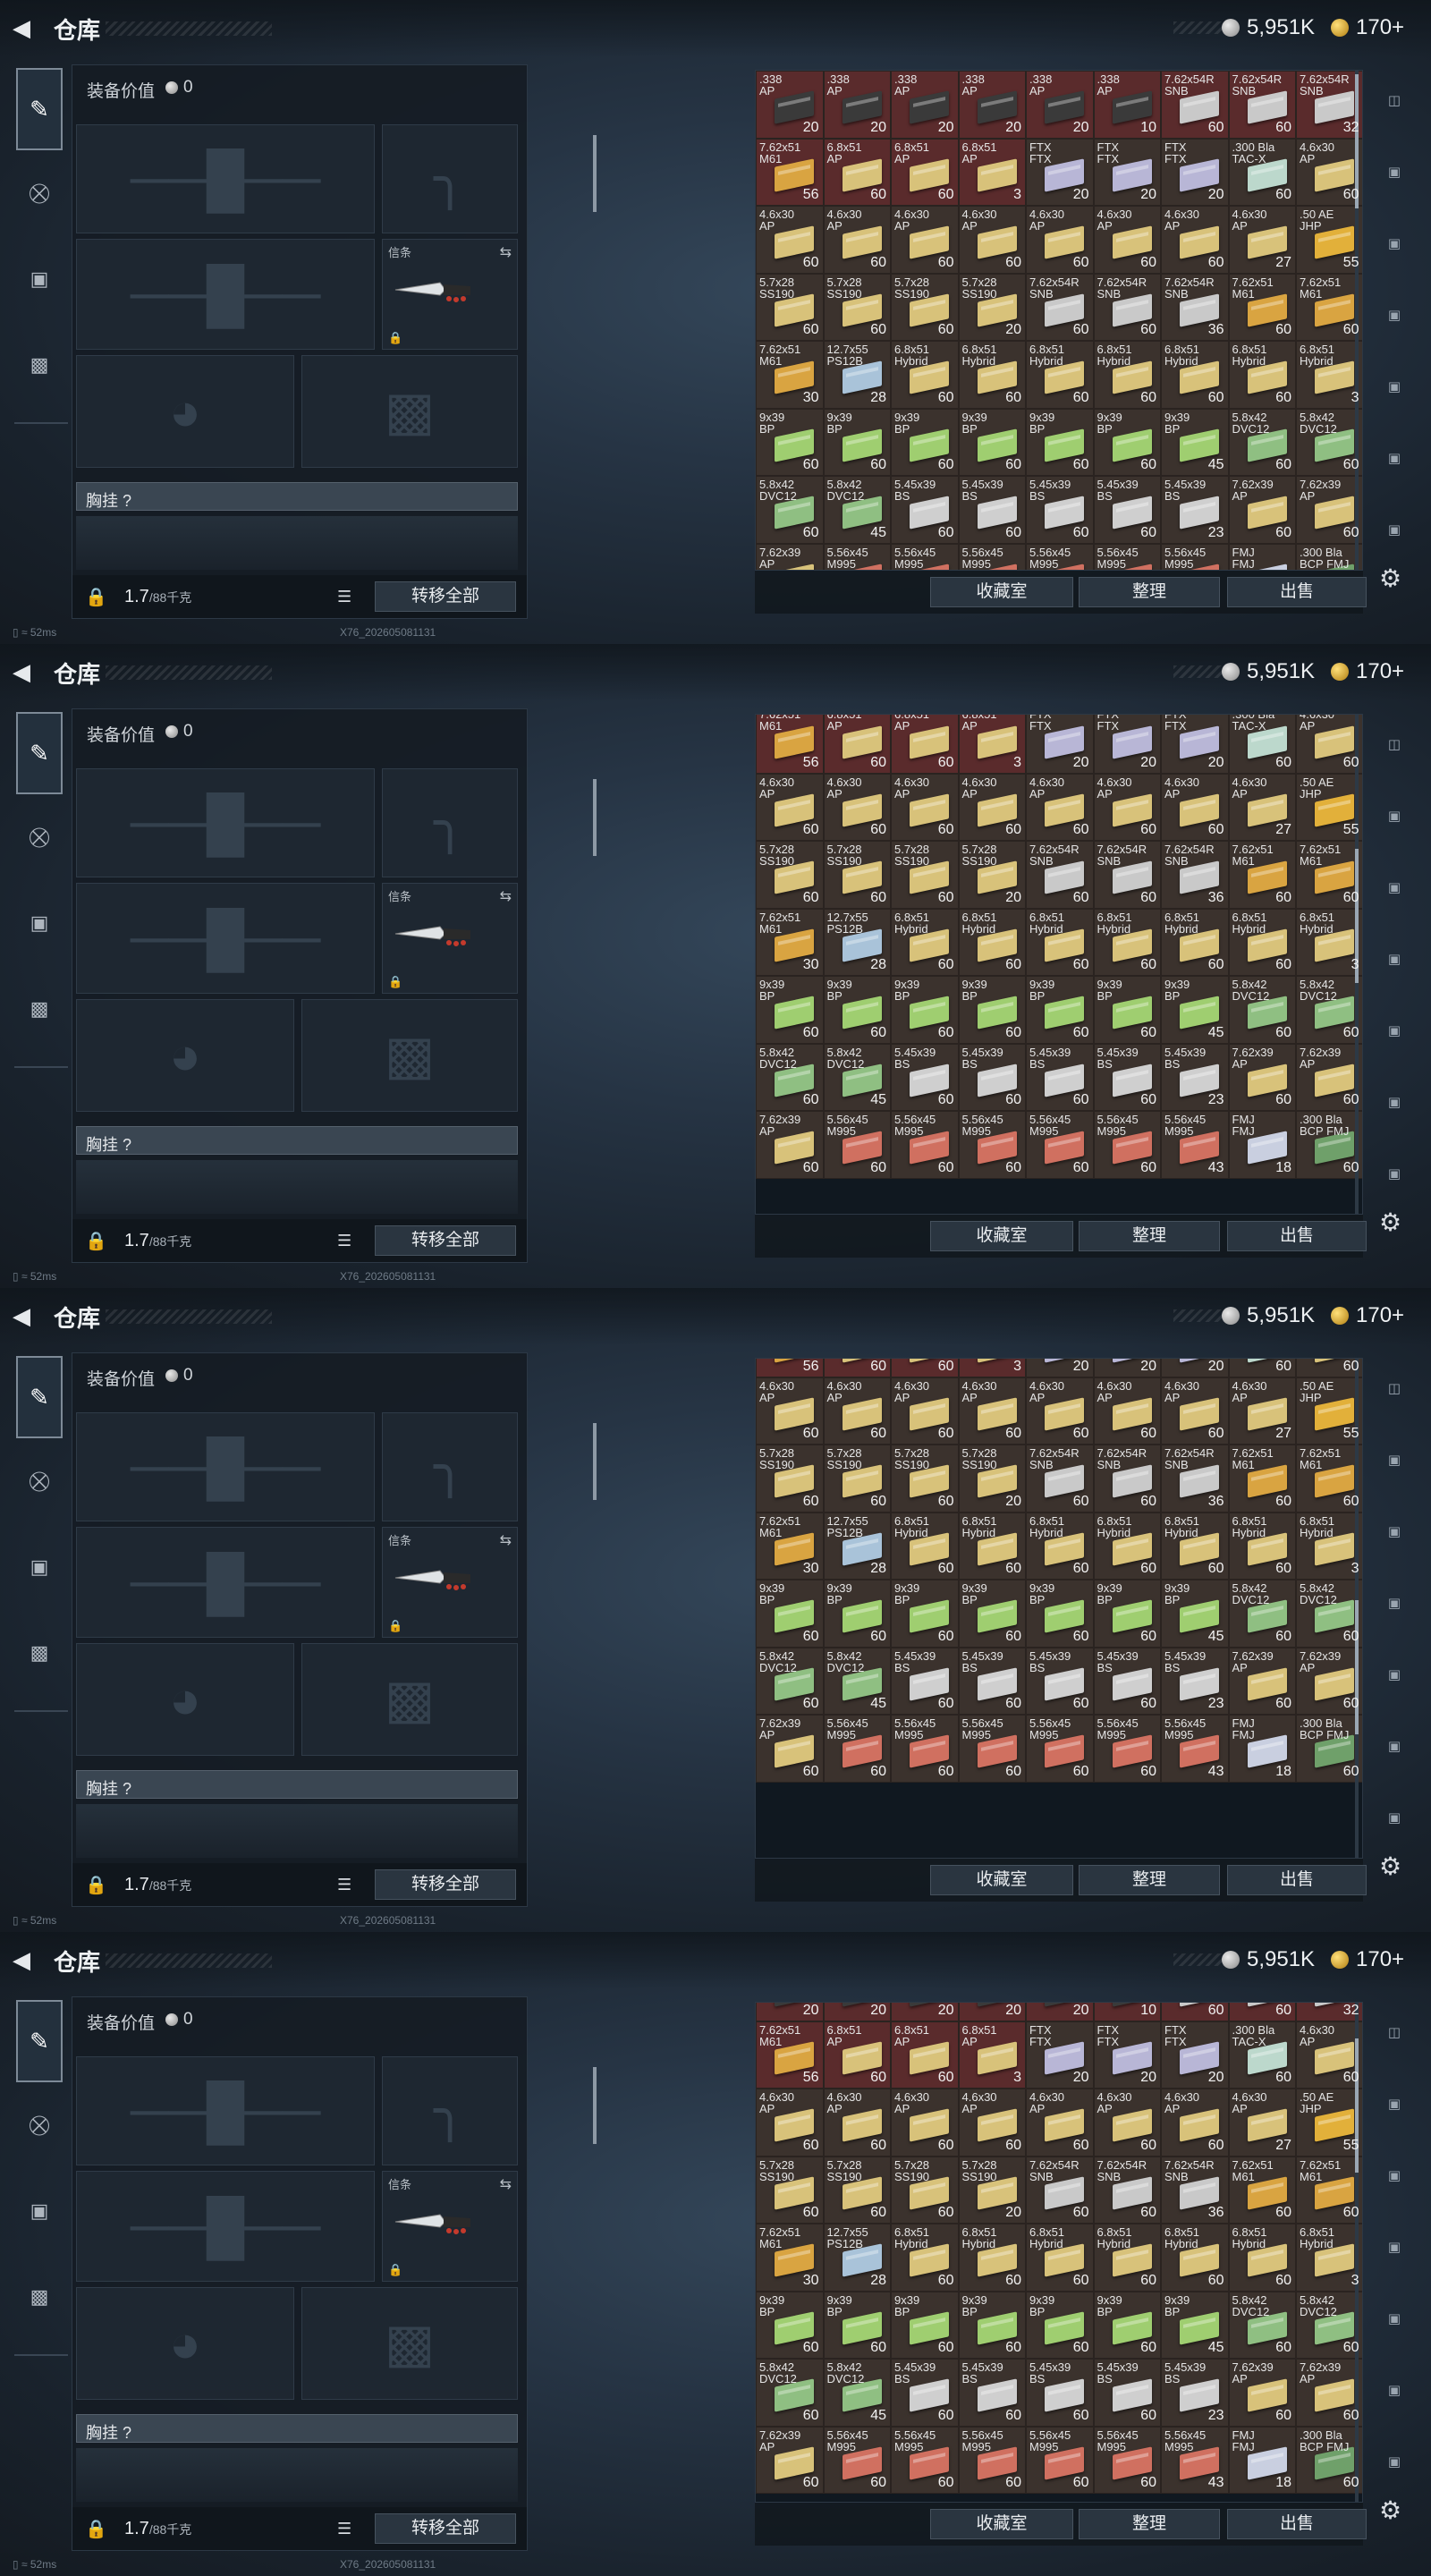  I want to click on stash-page-3-icon: ▣, so click(1394, 960).